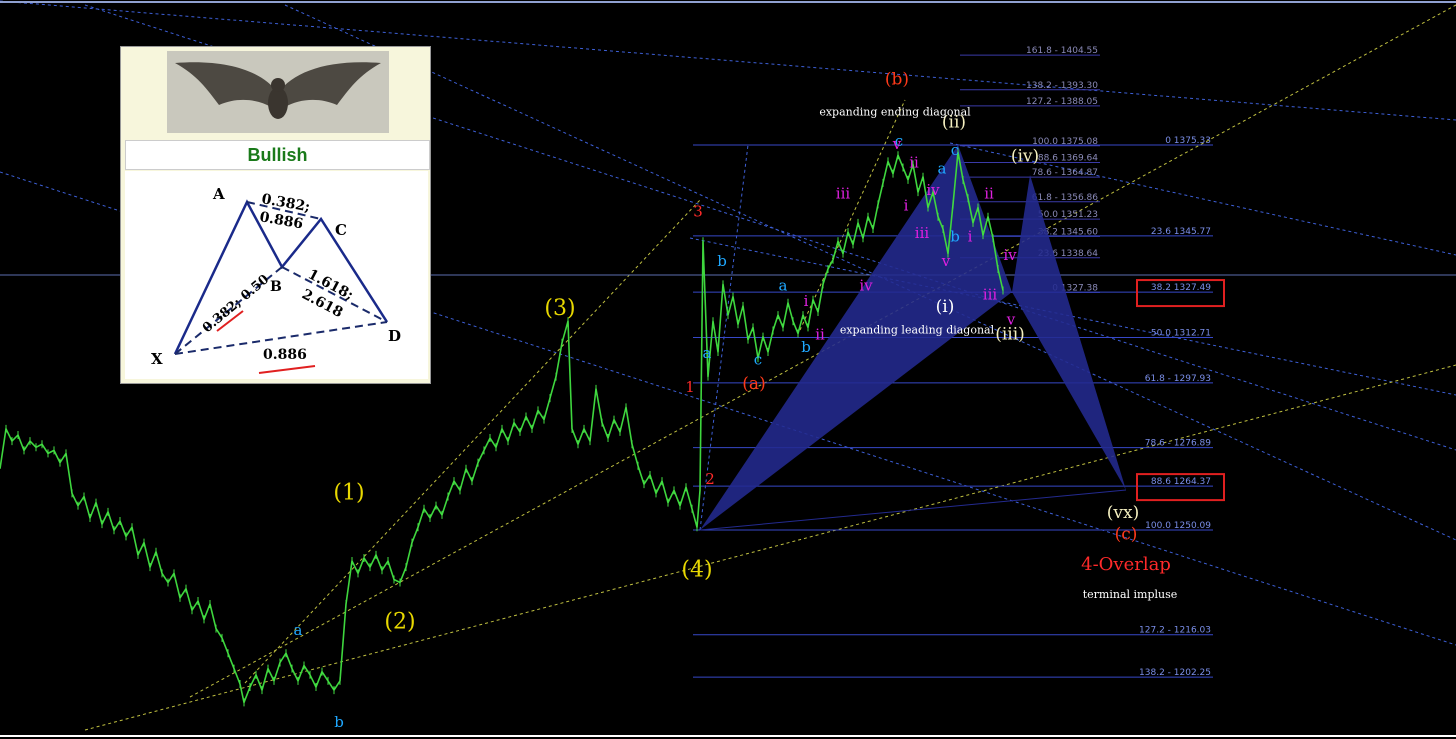  Describe the element at coordinates (1175, 631) in the screenshot. I see `fib-label-19: 127.2 - 1216.03` at that location.